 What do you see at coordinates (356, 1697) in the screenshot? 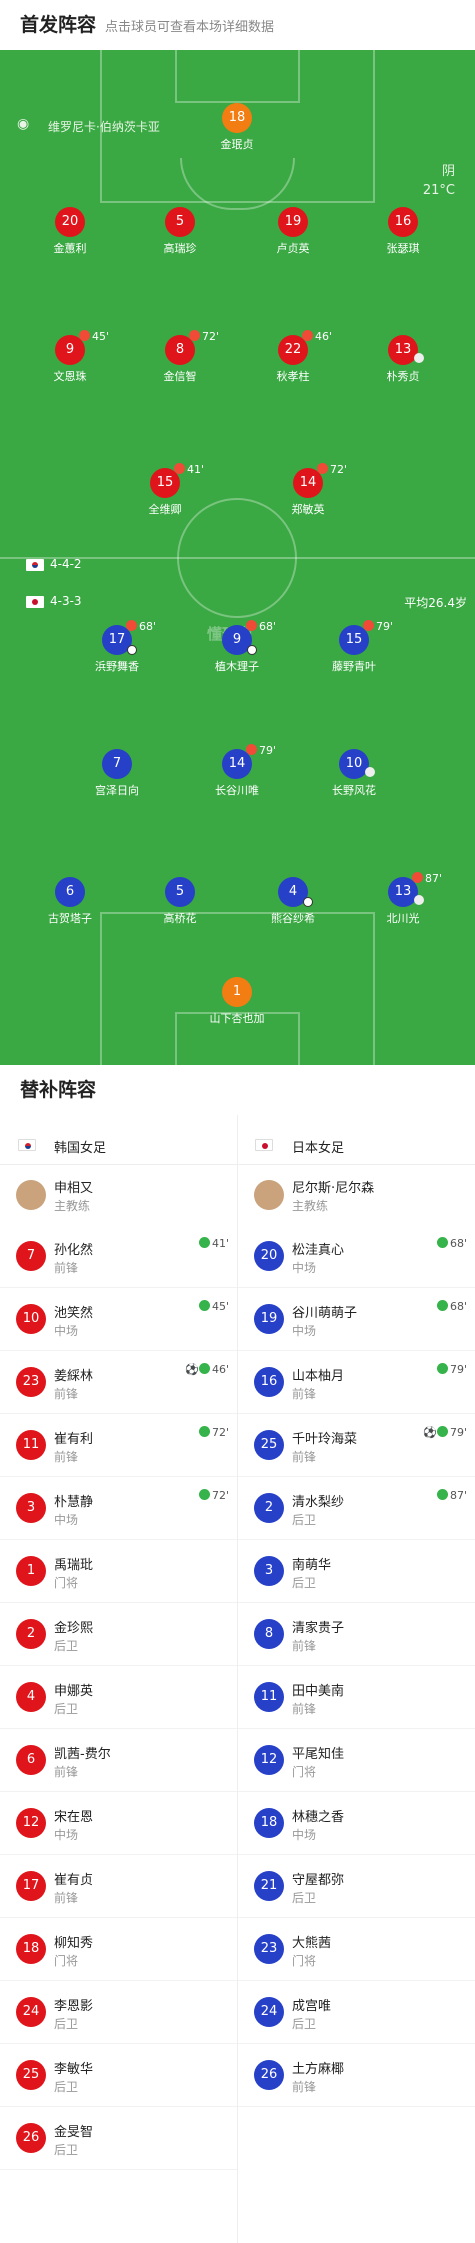
I see `substitute-row: 11 田中美南 前锋` at bounding box center [356, 1697].